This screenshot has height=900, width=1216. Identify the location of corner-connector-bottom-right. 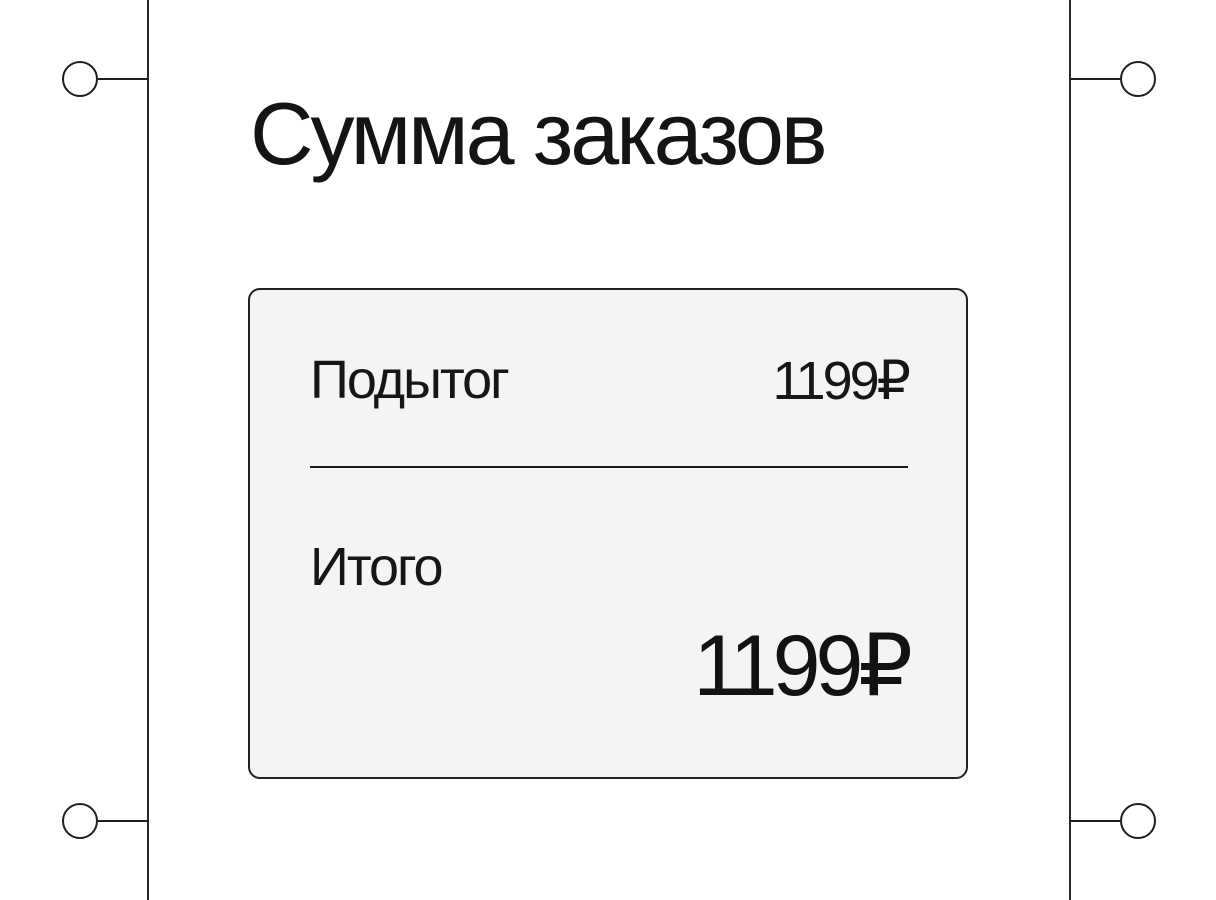
(1113, 823).